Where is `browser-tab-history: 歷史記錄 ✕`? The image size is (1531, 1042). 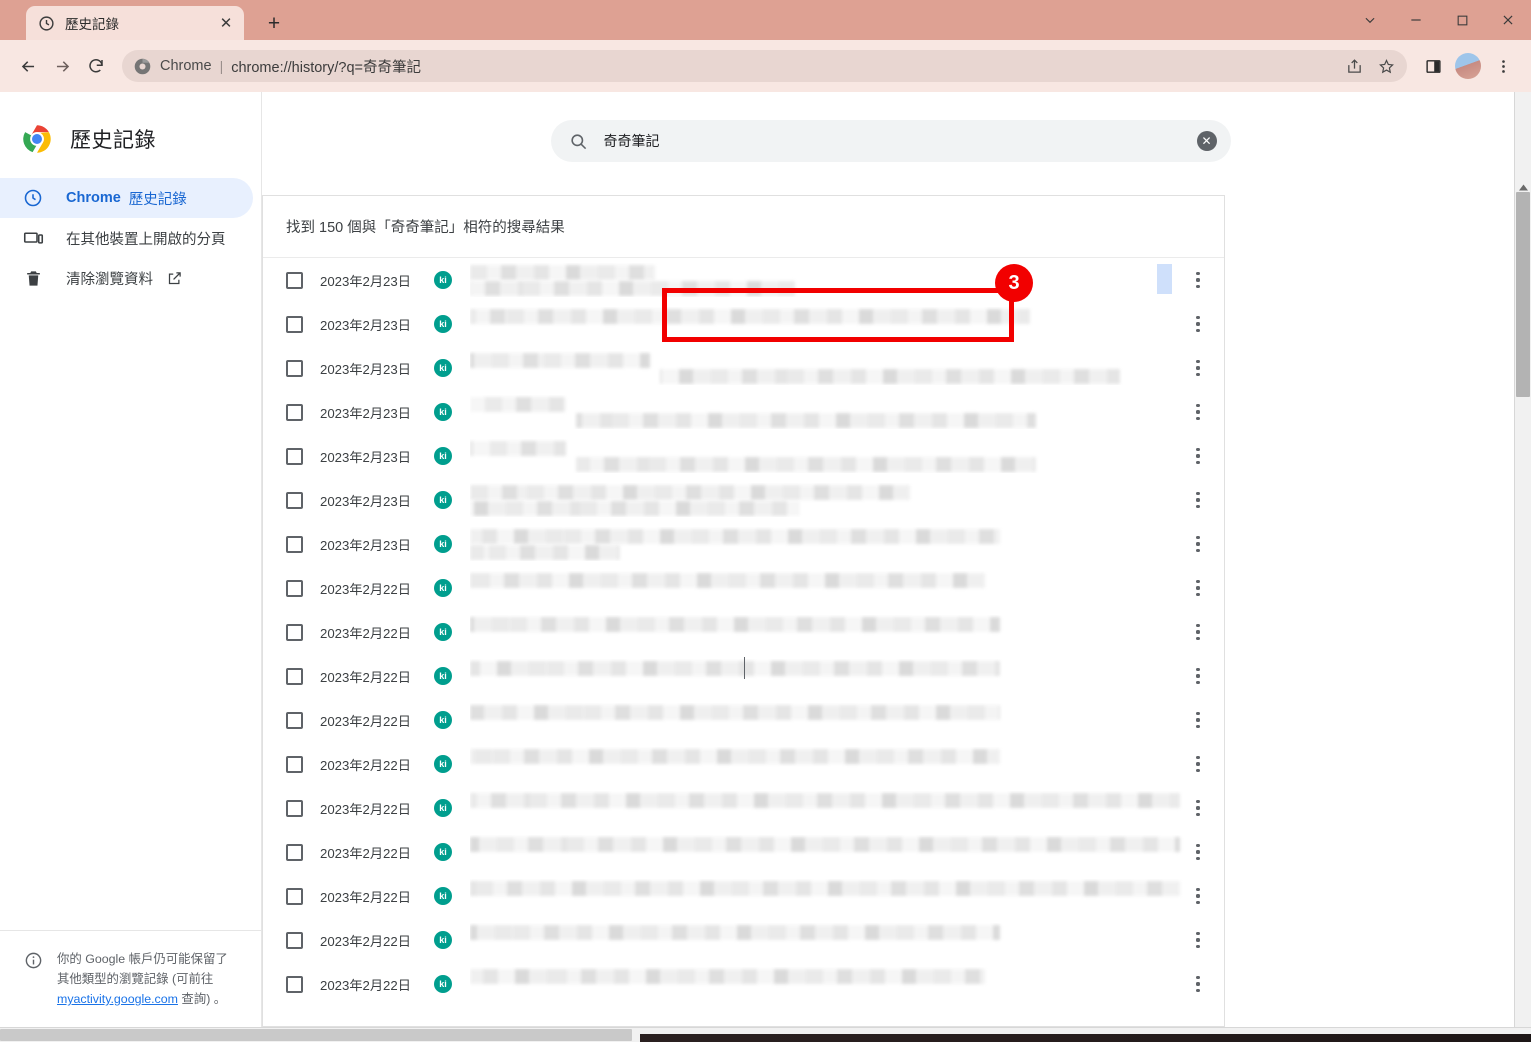
browser-tab-history: 歷史記錄 ✕ is located at coordinates (135, 23).